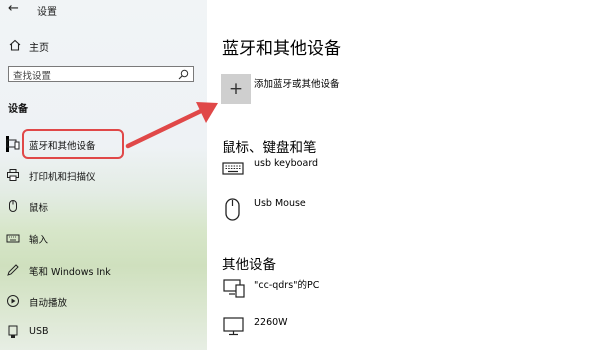 This screenshot has height=350, width=600. What do you see at coordinates (48, 303) in the screenshot?
I see `sidebar-item-label: 自动播放` at bounding box center [48, 303].